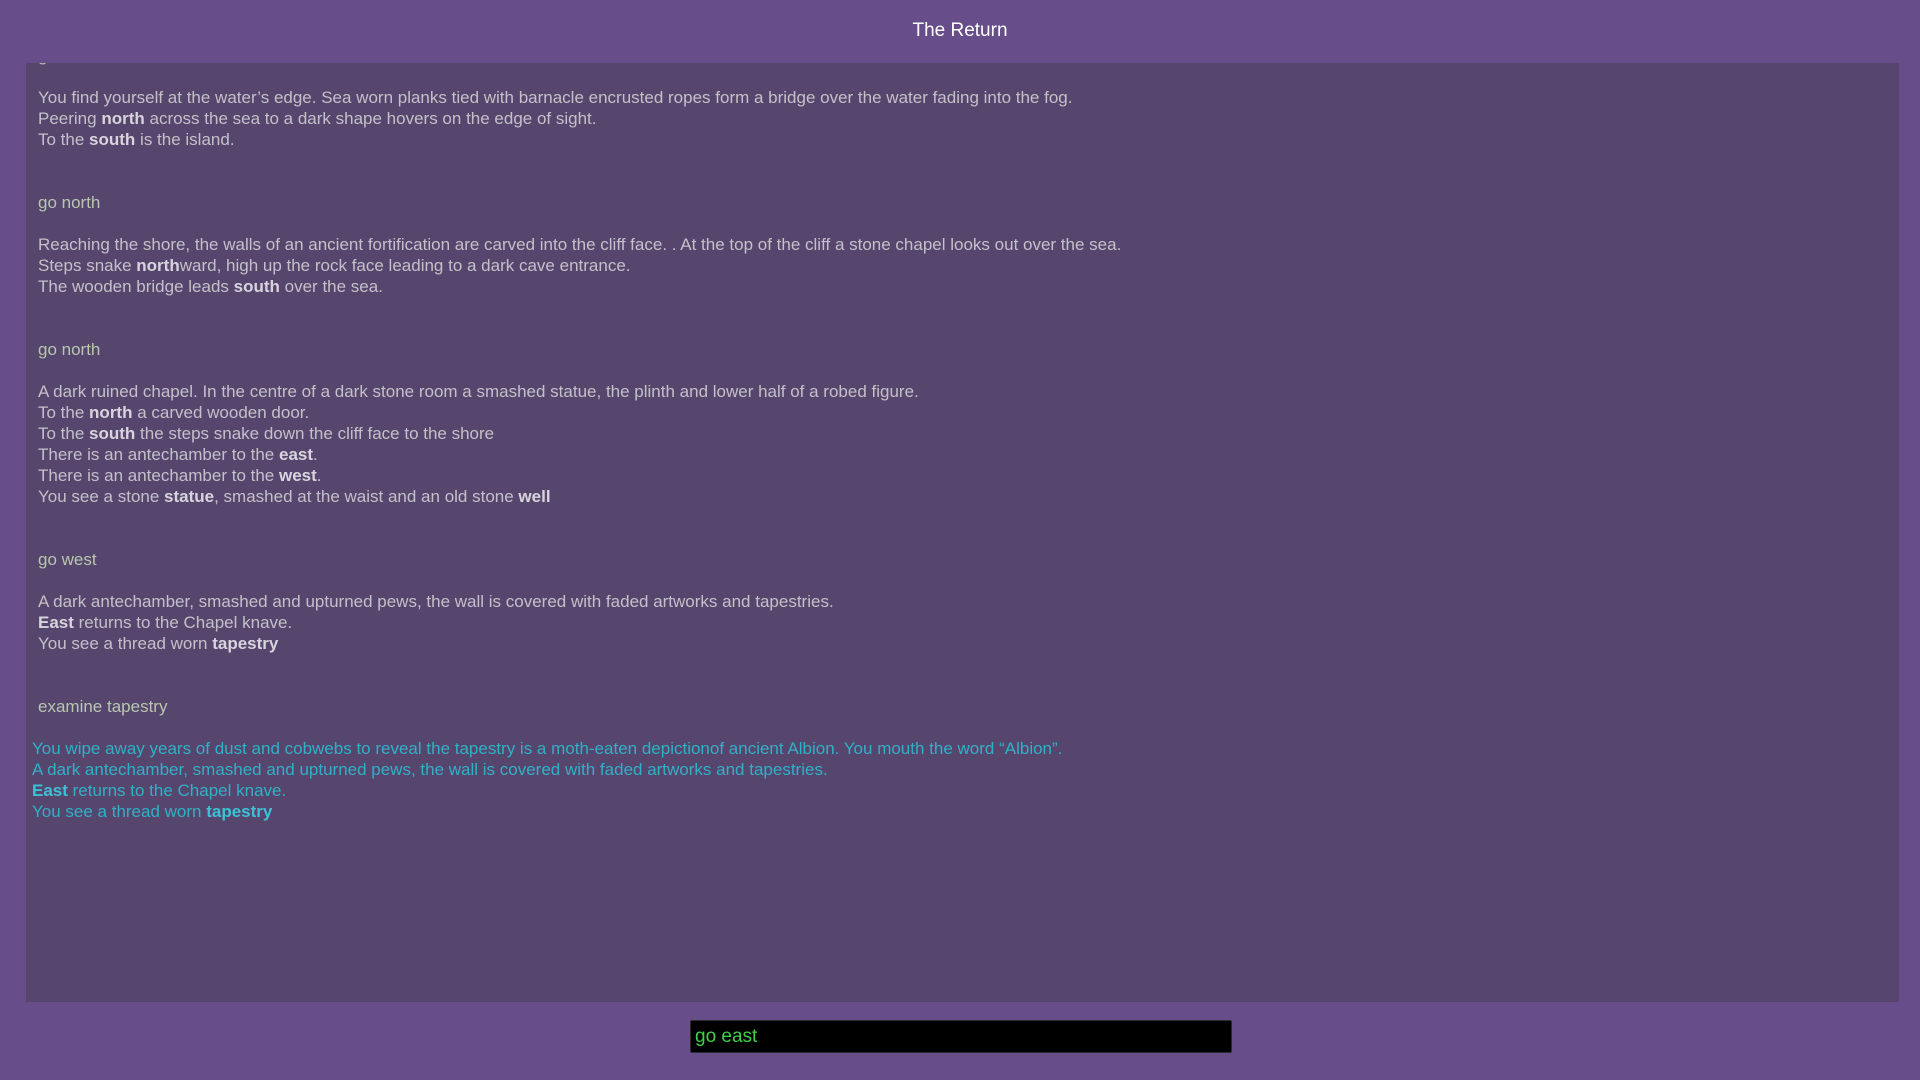 This screenshot has width=1920, height=1080. Describe the element at coordinates (101, 496) in the screenshot. I see `text-segment: You see a stone` at that location.